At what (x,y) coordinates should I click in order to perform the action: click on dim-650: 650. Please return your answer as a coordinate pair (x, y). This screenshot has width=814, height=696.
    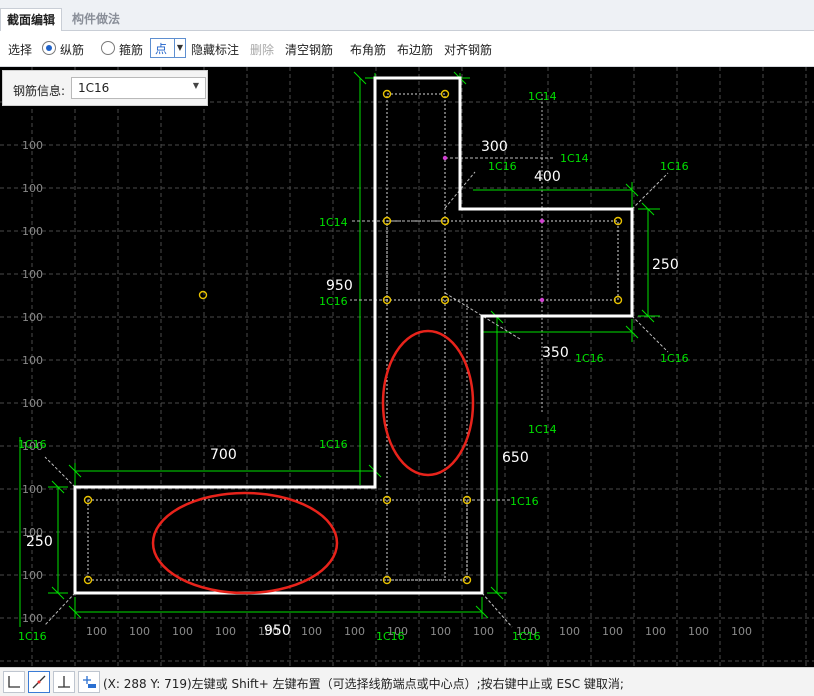
    Looking at the image, I should click on (515, 458).